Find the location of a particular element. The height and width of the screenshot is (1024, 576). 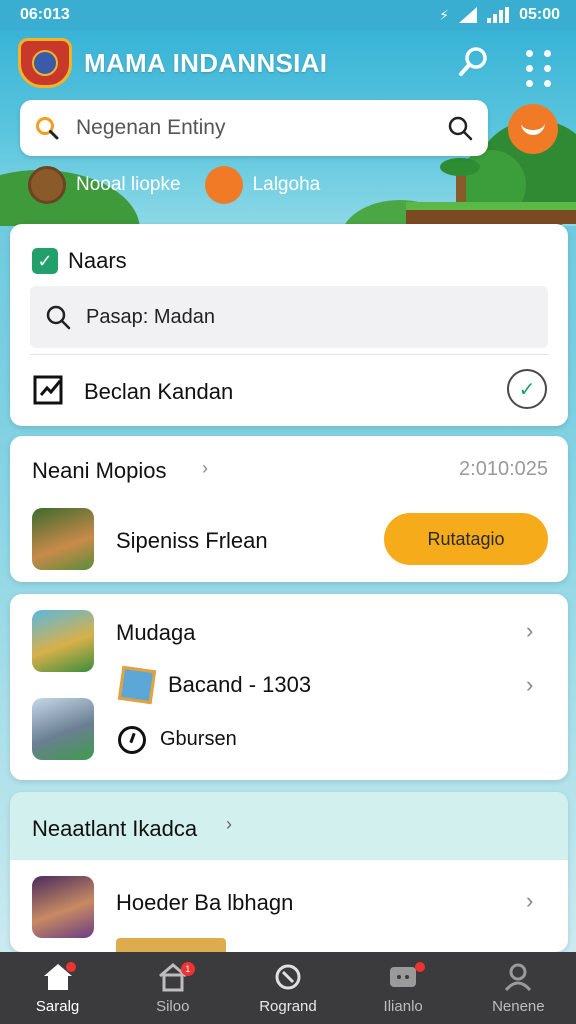

play-button: Rutatagio is located at coordinates (466, 539).